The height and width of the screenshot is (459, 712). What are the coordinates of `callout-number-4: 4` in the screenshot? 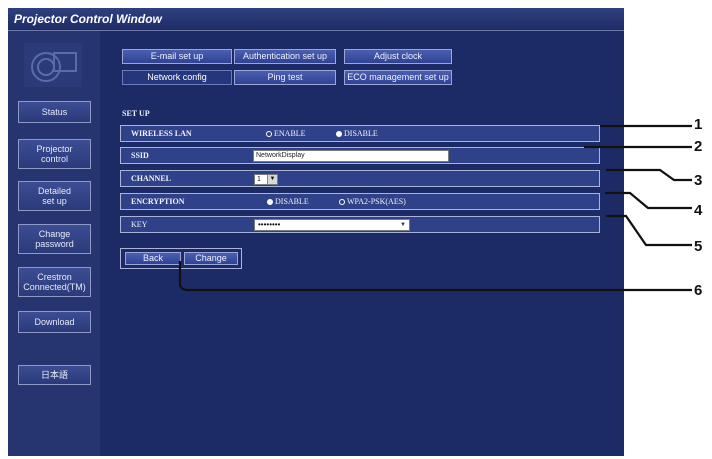 It's located at (698, 210).